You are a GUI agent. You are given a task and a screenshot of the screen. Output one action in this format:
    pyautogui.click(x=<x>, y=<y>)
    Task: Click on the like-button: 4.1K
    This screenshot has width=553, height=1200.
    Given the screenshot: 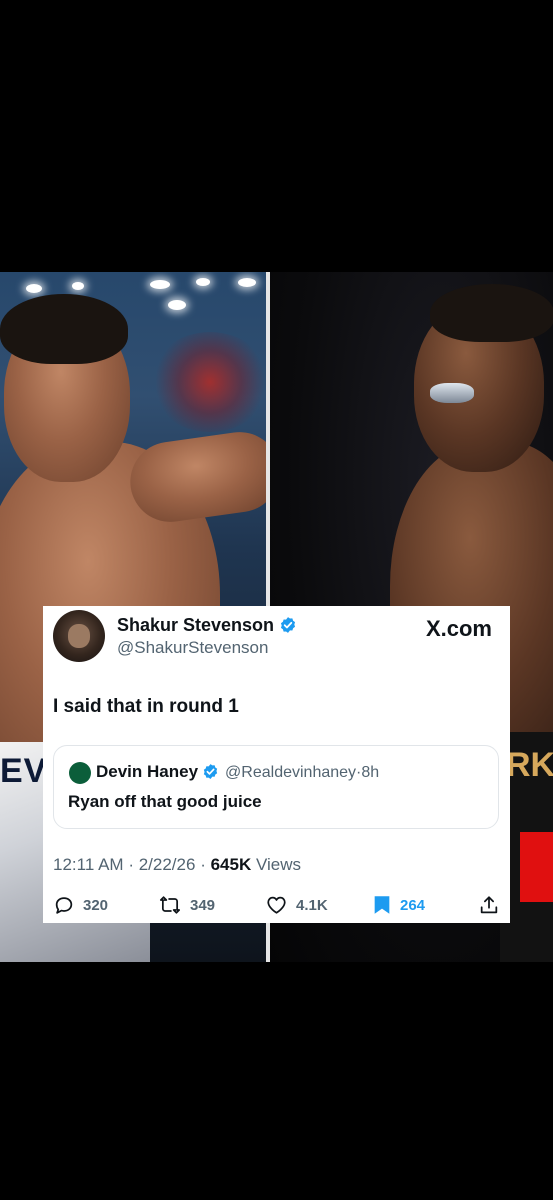 What is the action you would take?
    pyautogui.click(x=296, y=905)
    